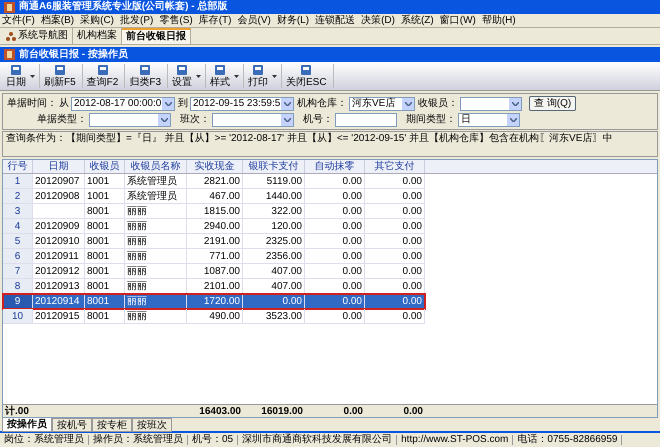  What do you see at coordinates (57, 21) in the screenshot?
I see `menu-item: 档案(B)` at bounding box center [57, 21].